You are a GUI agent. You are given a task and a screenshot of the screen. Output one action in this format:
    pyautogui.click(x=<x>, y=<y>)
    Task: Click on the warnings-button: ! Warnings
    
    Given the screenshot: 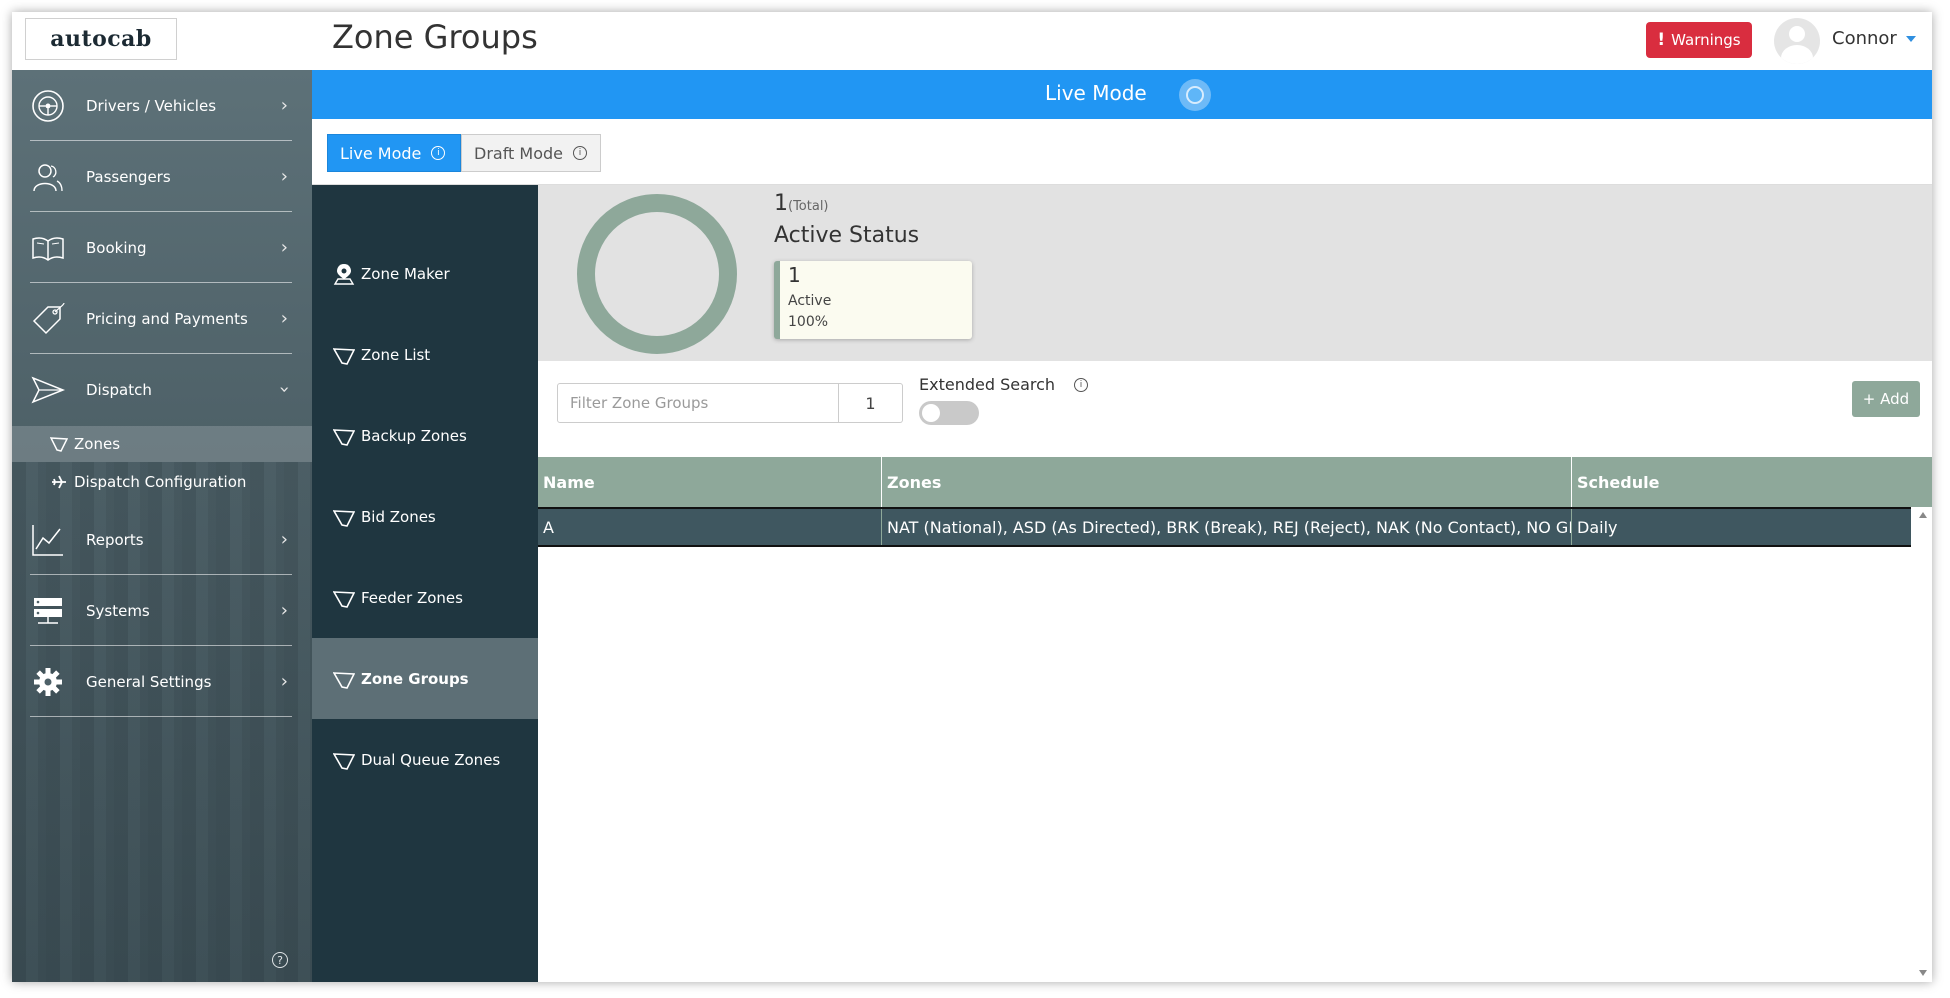 What is the action you would take?
    pyautogui.click(x=1699, y=40)
    